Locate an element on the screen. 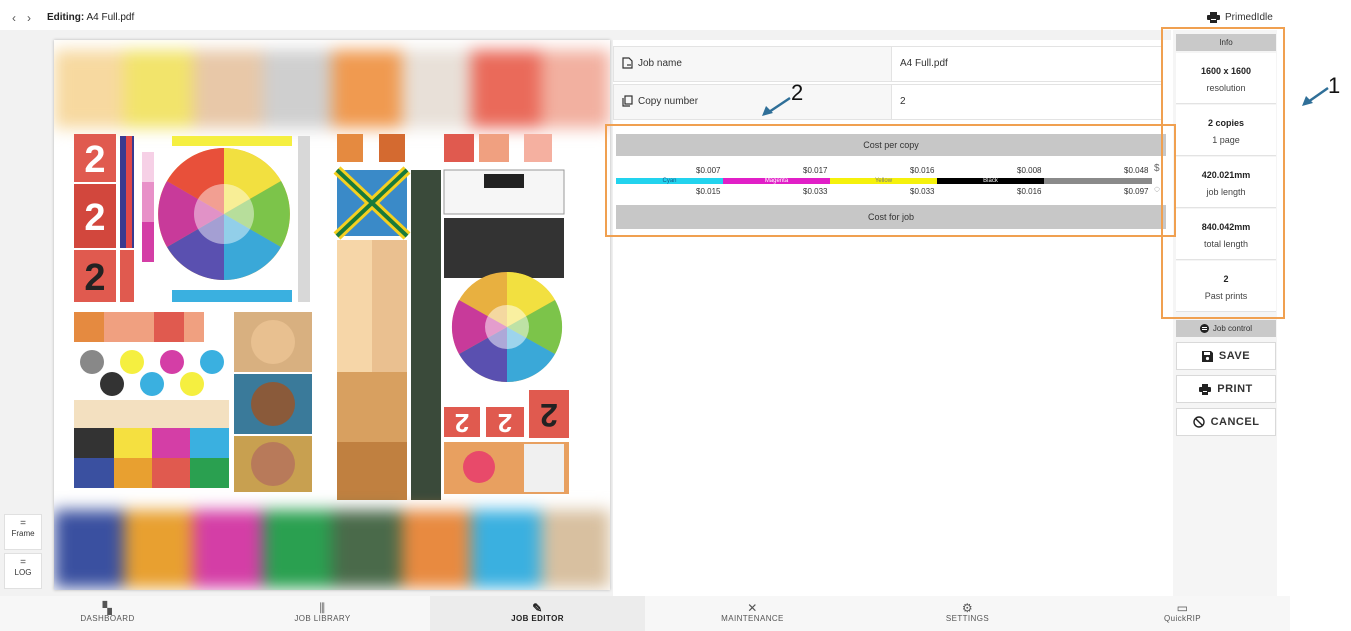 The width and height of the screenshot is (1351, 631). page-title: Editing: A4 Full.pdf is located at coordinates (90, 17).